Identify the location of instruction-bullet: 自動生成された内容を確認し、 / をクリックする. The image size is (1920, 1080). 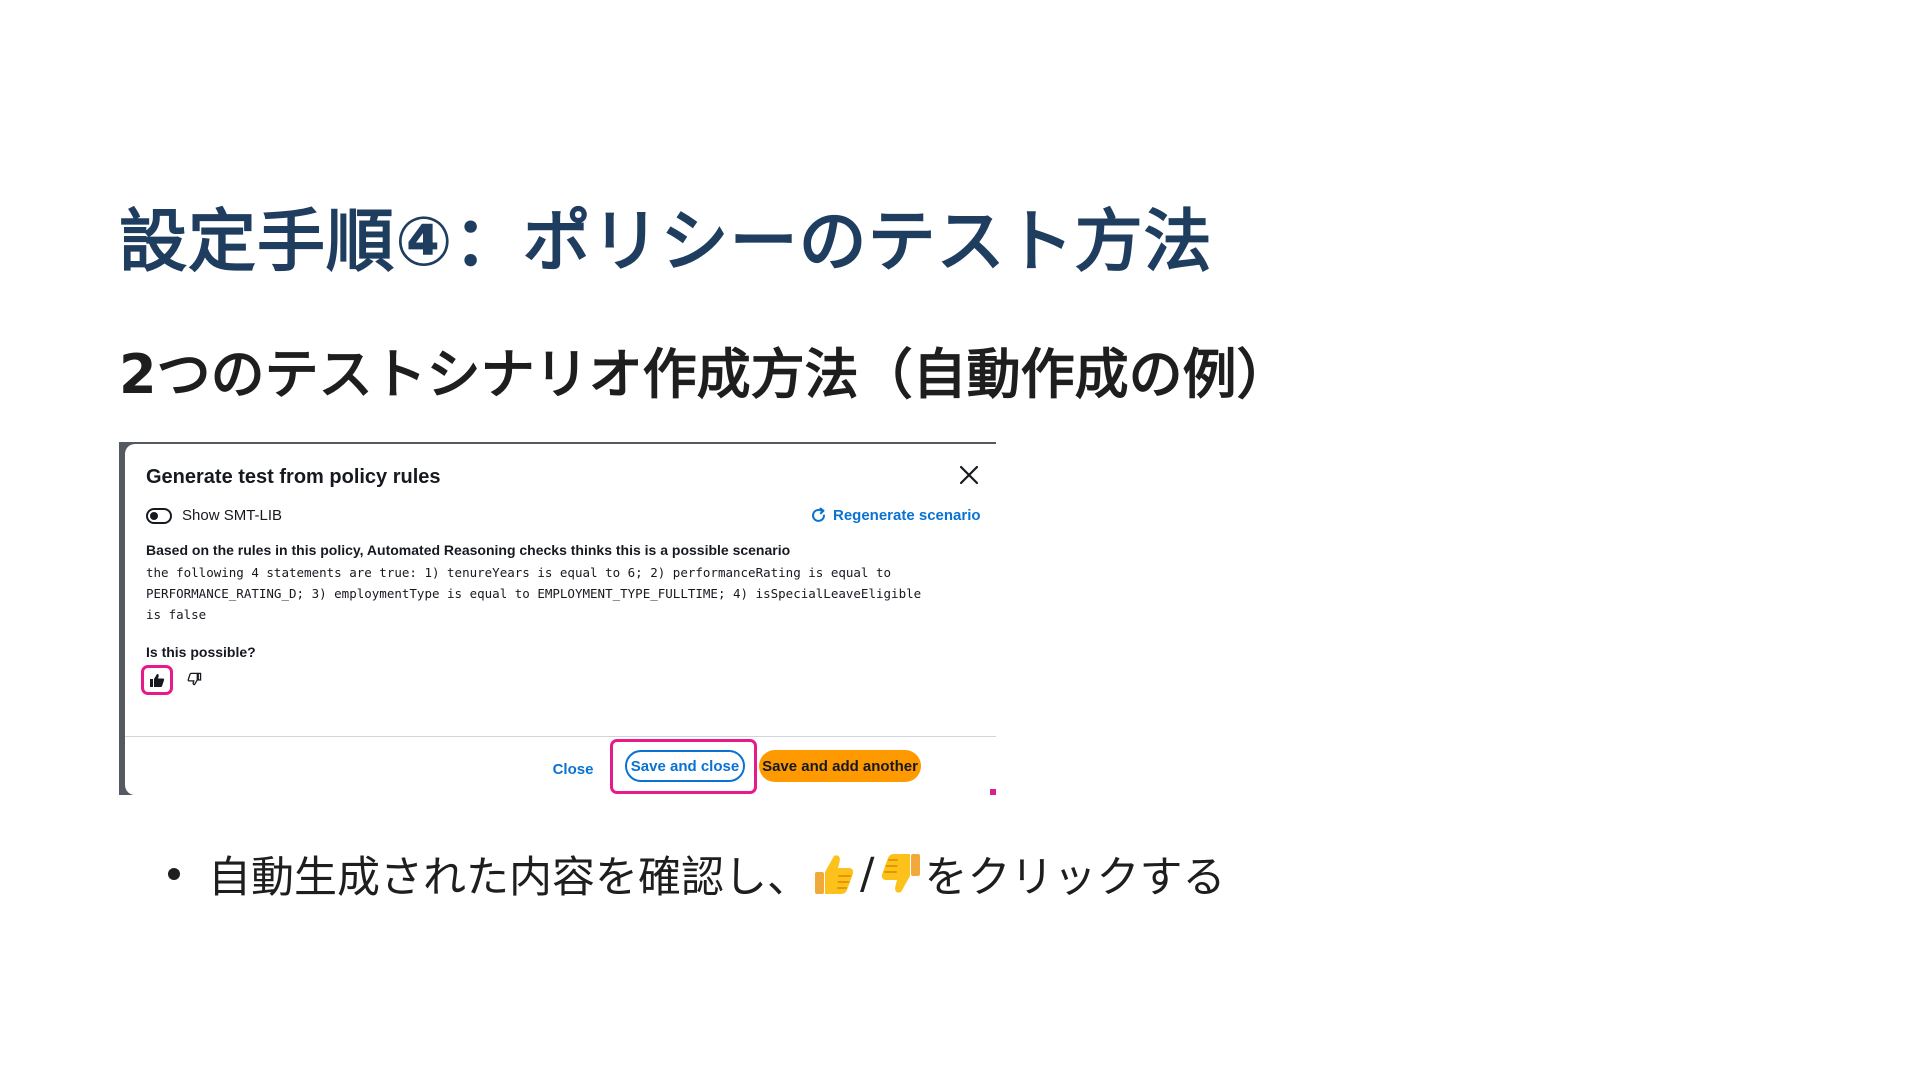
(697, 874).